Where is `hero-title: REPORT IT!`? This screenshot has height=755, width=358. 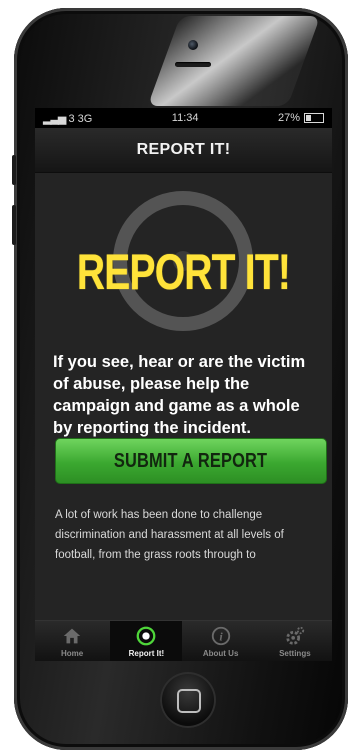
hero-title: REPORT IT! is located at coordinates (183, 272).